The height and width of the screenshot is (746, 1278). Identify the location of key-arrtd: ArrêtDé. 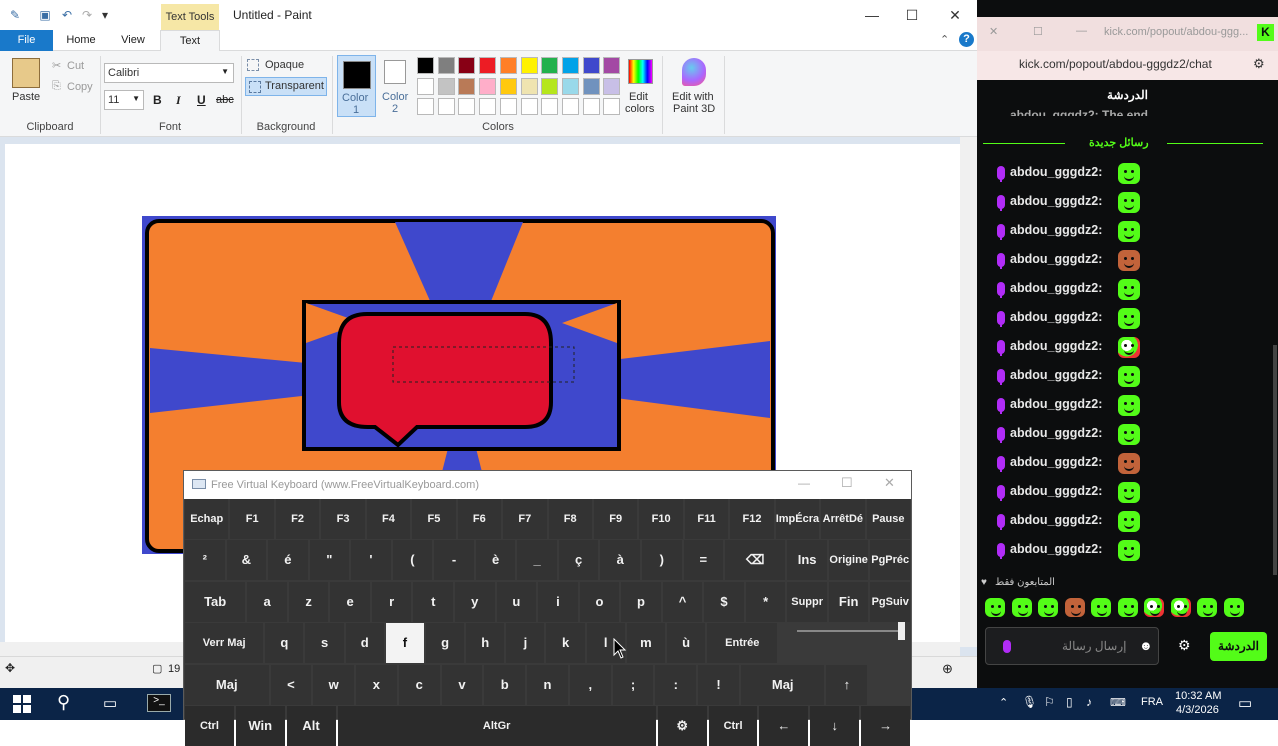
(843, 519).